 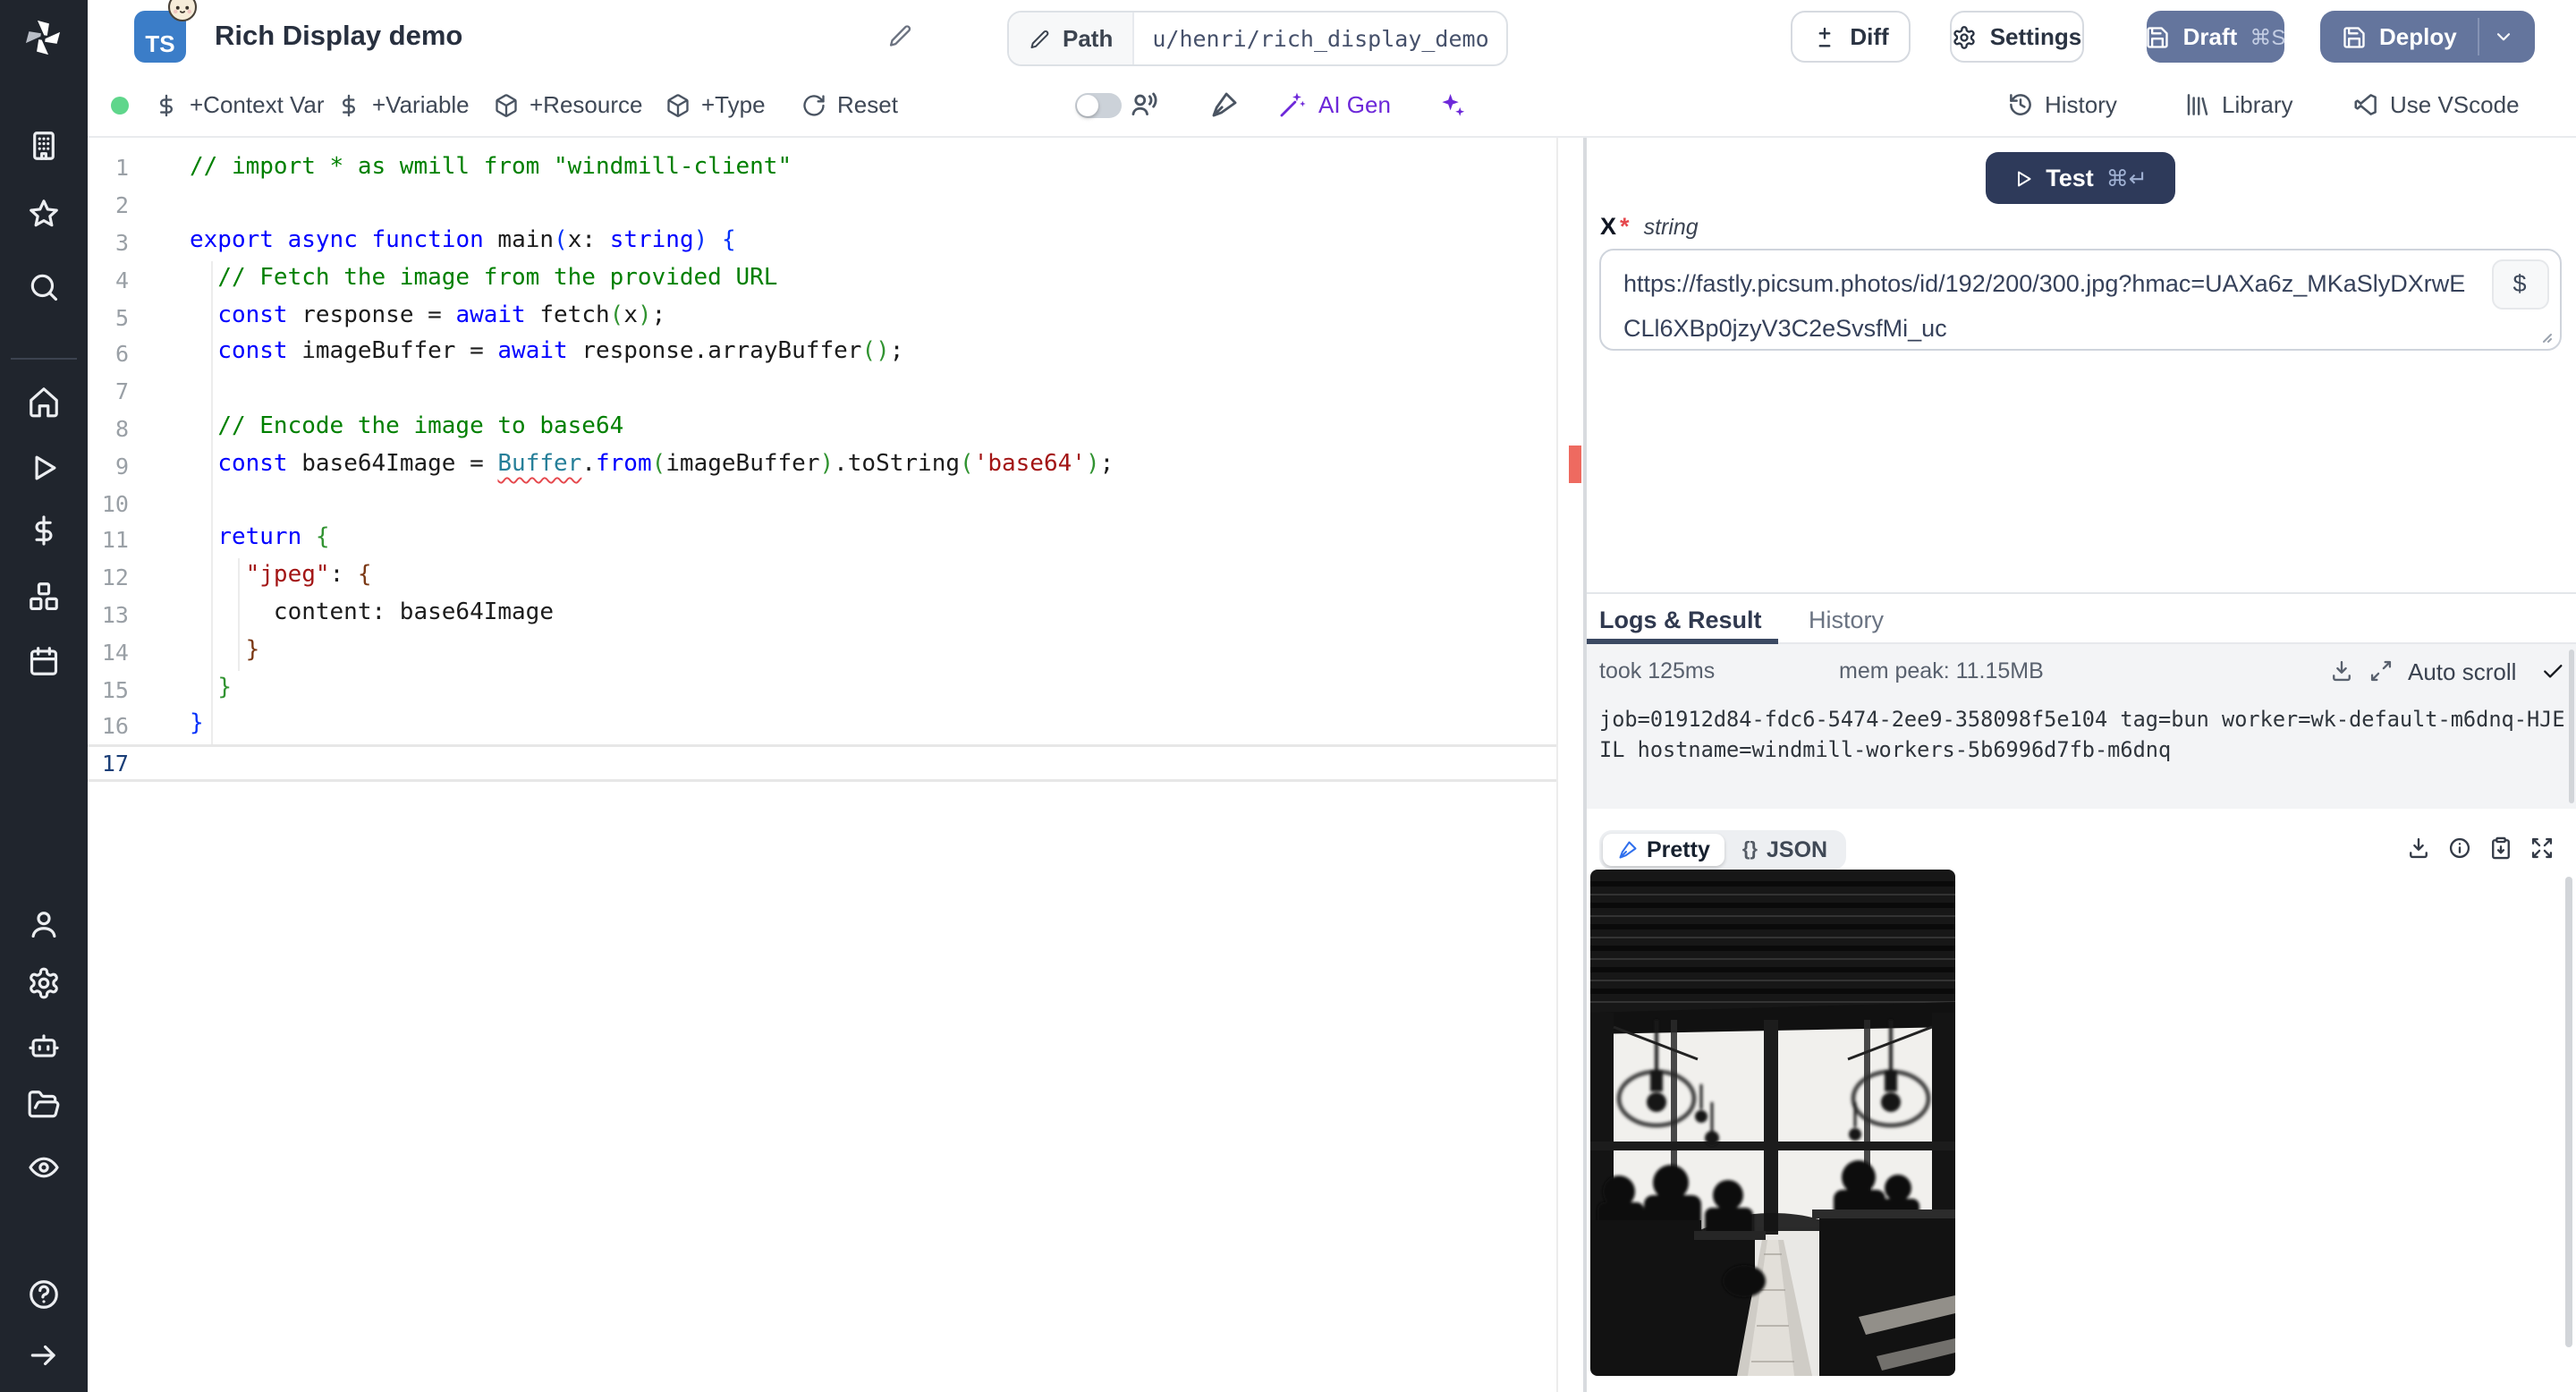 What do you see at coordinates (1224, 104) in the screenshot?
I see `format-code-button` at bounding box center [1224, 104].